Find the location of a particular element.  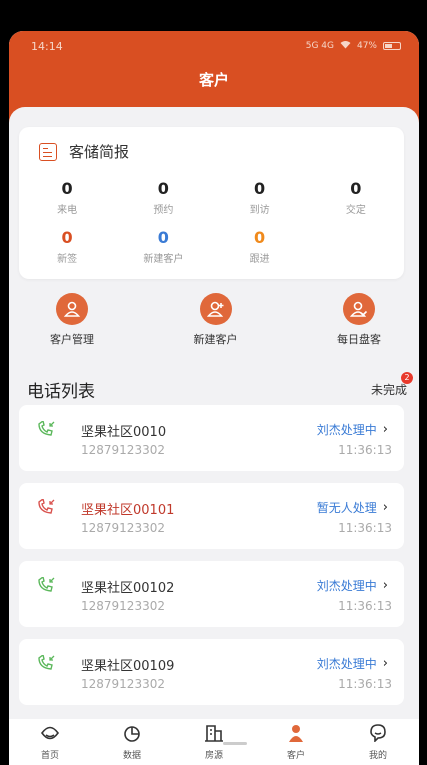

customer-icon is located at coordinates (296, 735).